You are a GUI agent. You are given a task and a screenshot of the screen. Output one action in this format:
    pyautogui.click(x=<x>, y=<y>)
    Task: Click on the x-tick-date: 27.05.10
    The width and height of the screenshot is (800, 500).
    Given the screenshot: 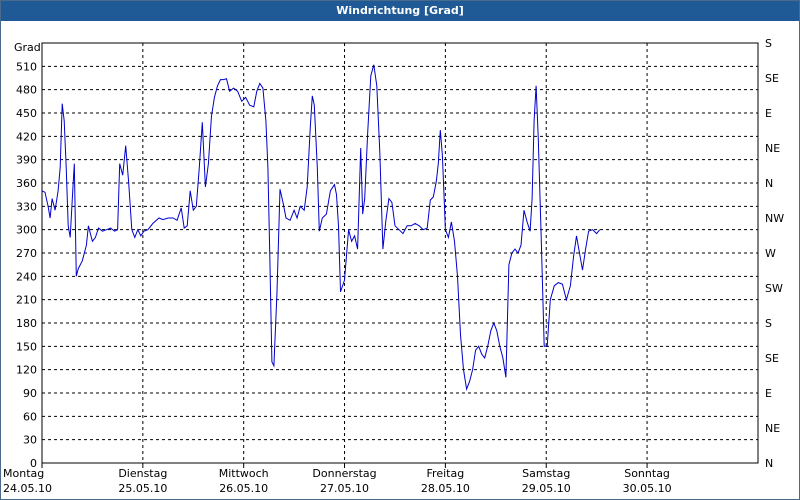 What is the action you would take?
    pyautogui.click(x=344, y=488)
    